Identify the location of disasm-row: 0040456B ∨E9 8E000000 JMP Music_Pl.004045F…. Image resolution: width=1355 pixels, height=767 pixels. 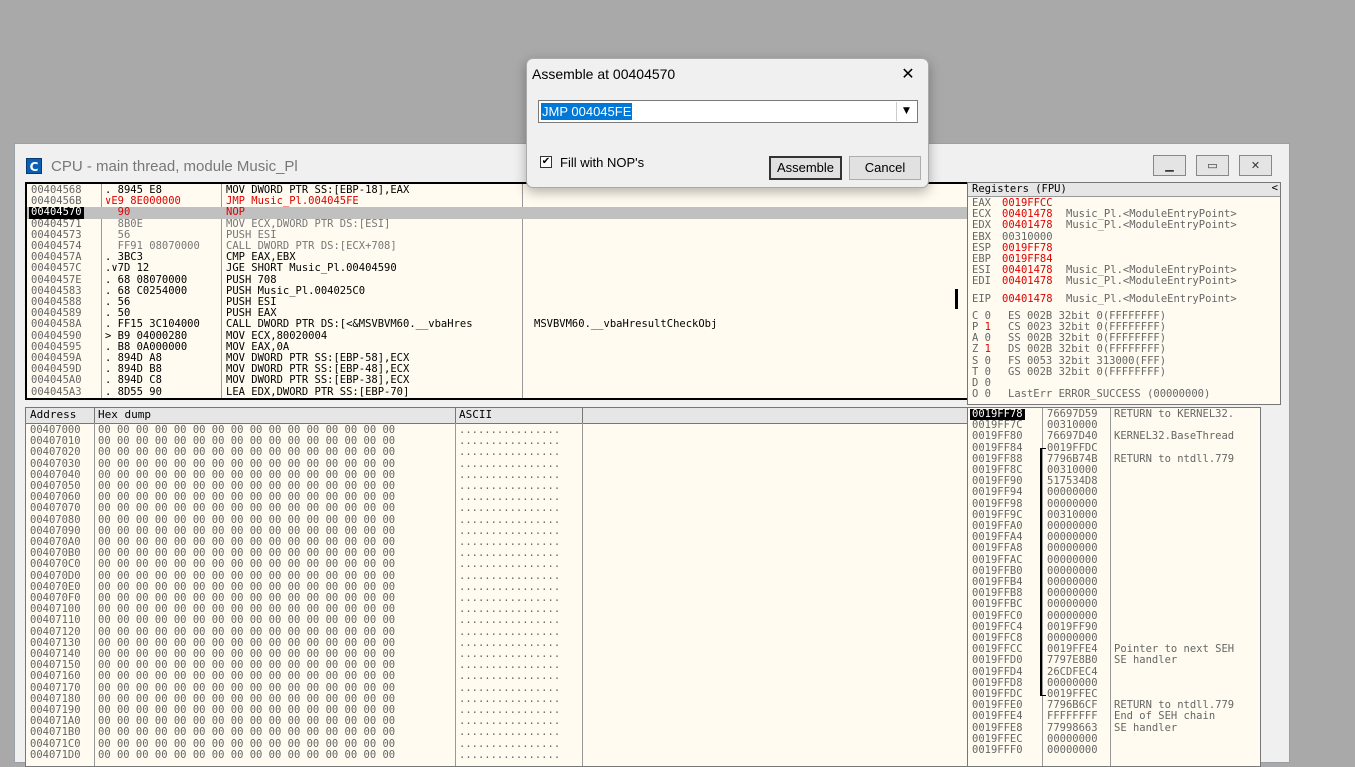
(498, 201).